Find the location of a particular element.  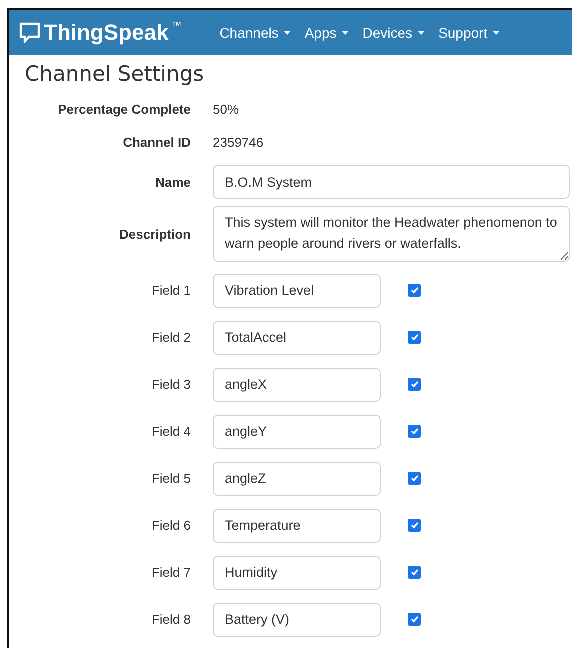

name-input: B.O.M System is located at coordinates (391, 182).